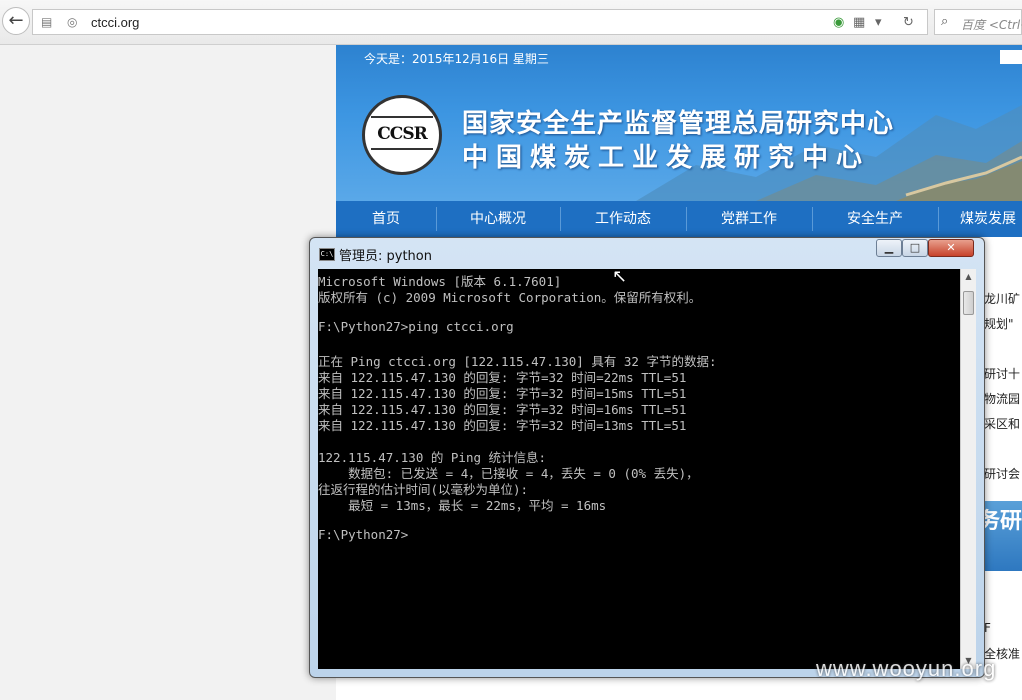  Describe the element at coordinates (72, 22) in the screenshot. I see `globe-icon: ◎` at that location.